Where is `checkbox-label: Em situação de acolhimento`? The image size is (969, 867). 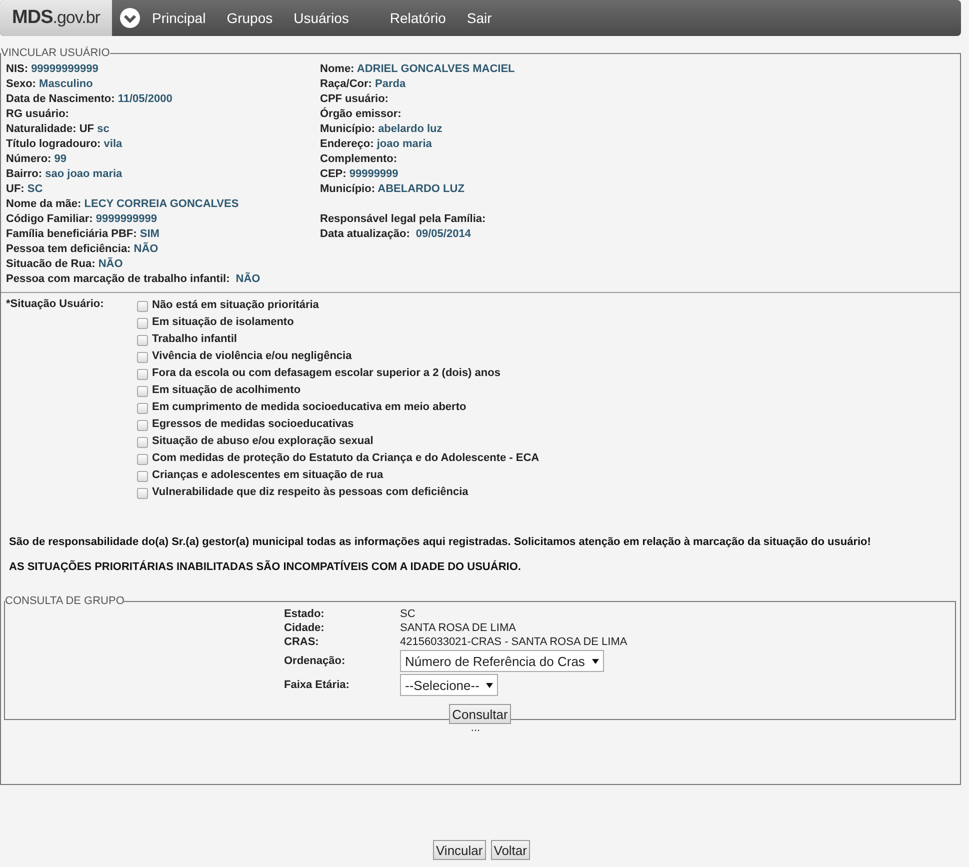 checkbox-label: Em situação de acolhimento is located at coordinates (226, 390).